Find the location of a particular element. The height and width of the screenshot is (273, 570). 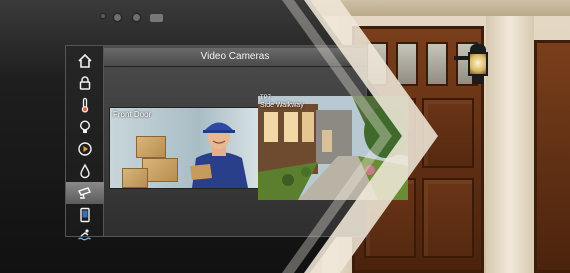

wall-lantern is located at coordinates (473, 66).